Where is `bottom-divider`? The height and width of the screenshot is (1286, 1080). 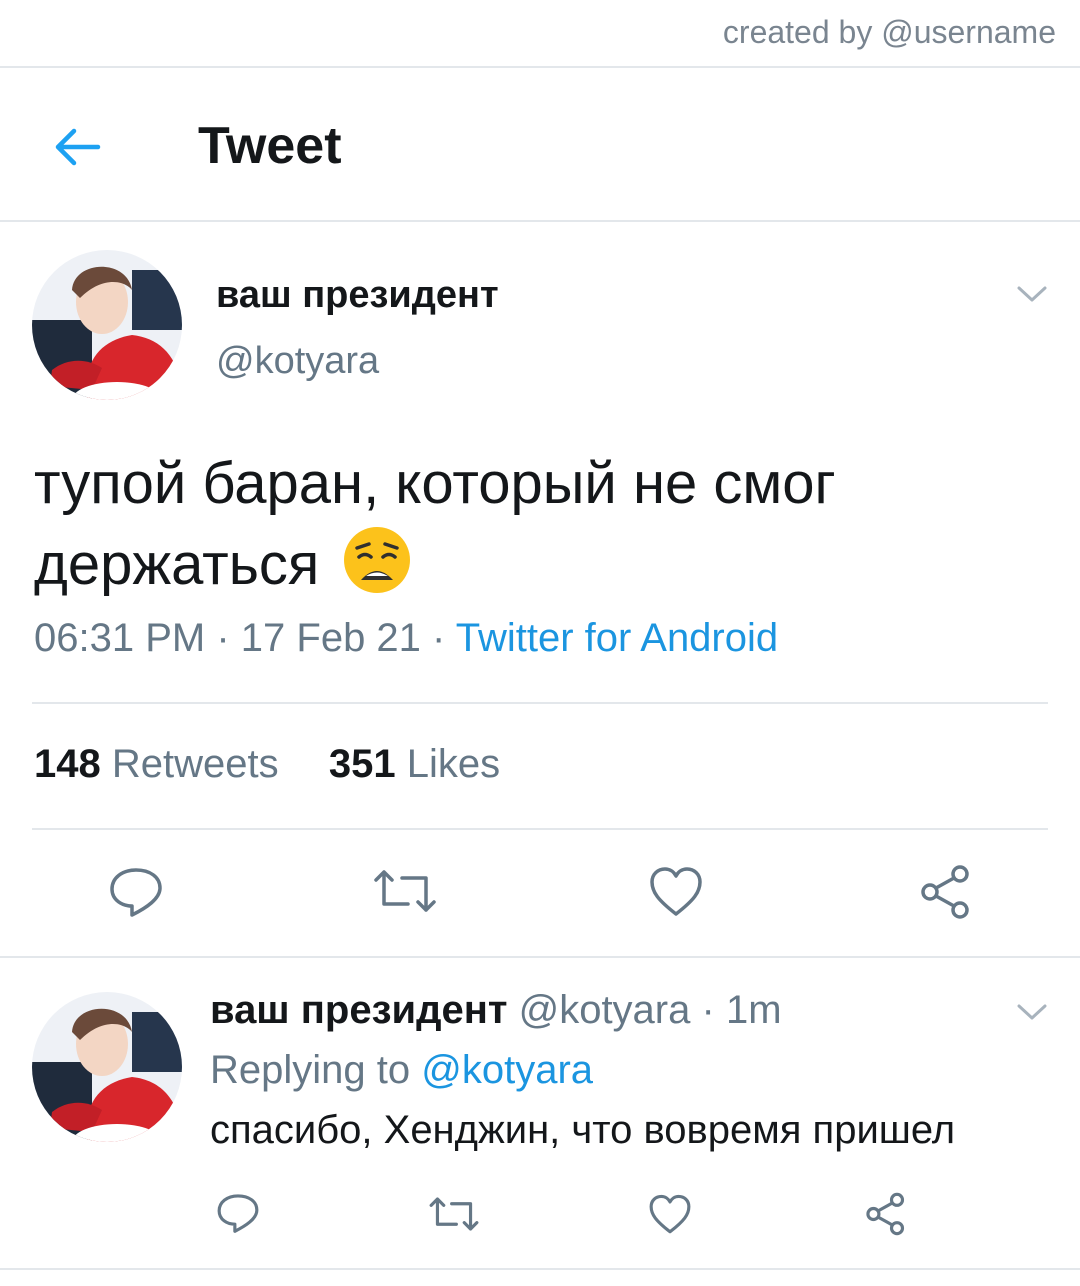 bottom-divider is located at coordinates (540, 1269).